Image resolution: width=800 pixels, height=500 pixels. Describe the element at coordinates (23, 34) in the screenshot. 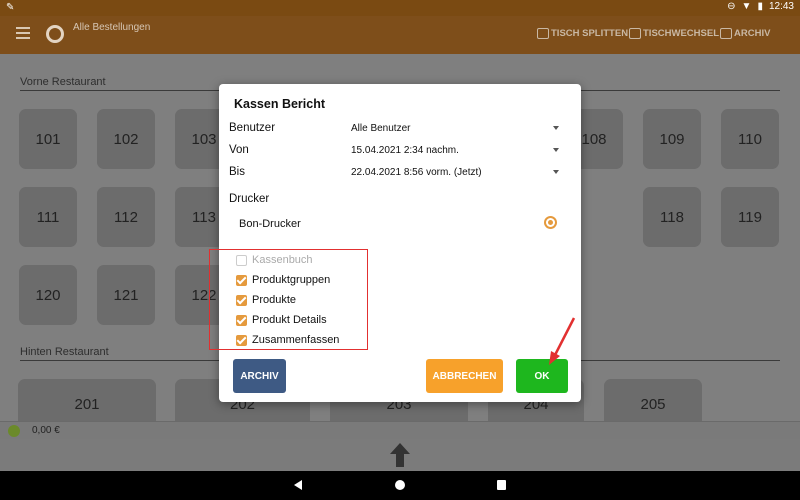

I see `menu-icon` at that location.